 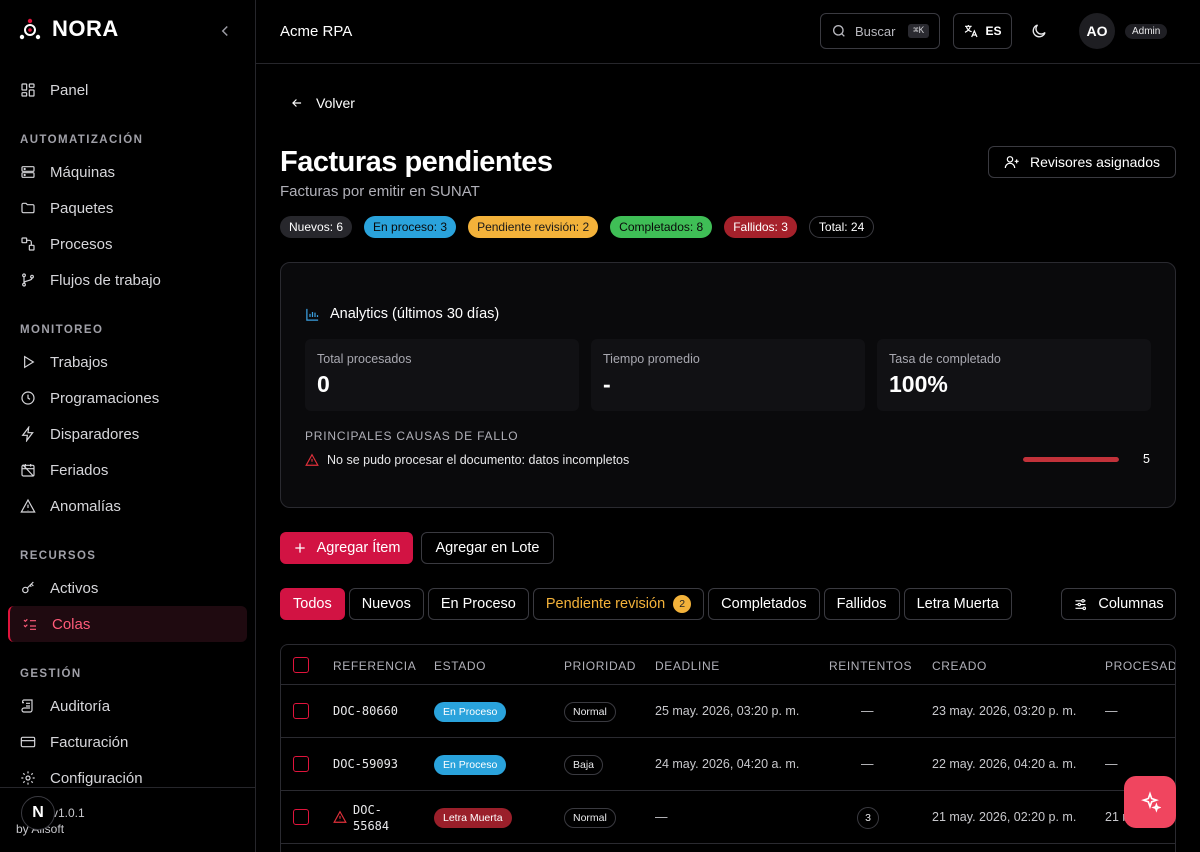 I want to click on col-created: CREADO, so click(x=959, y=666).